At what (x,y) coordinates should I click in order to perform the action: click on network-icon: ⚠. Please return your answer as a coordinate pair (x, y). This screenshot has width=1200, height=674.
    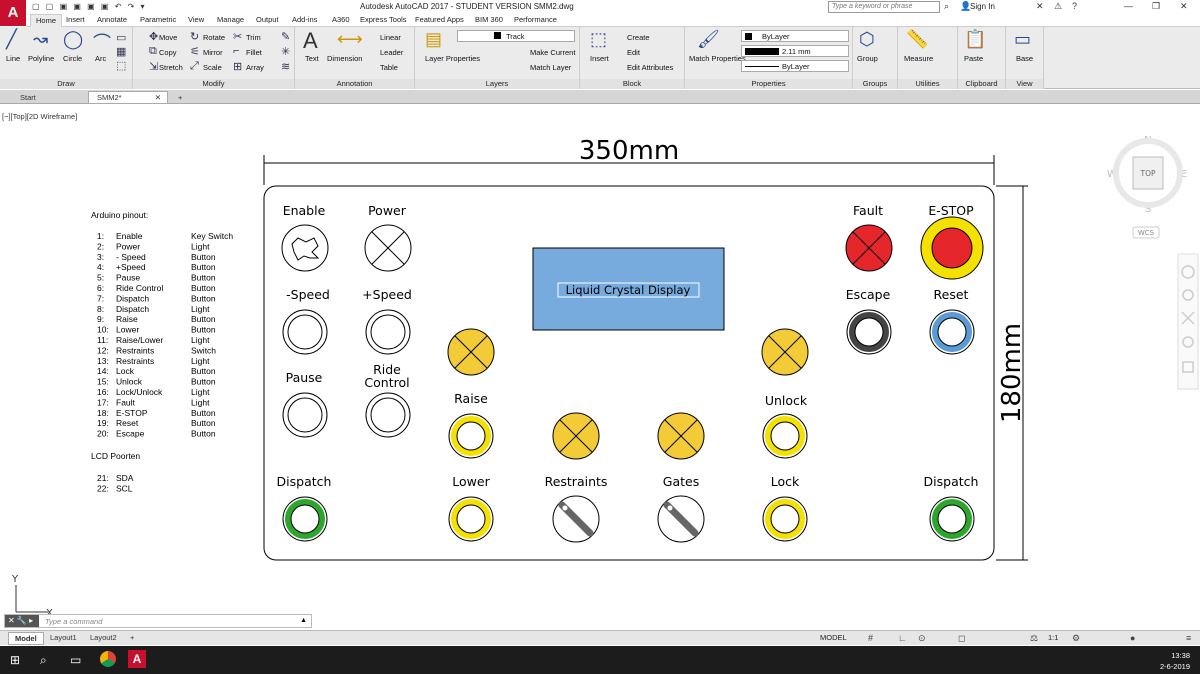
    Looking at the image, I should click on (1058, 6).